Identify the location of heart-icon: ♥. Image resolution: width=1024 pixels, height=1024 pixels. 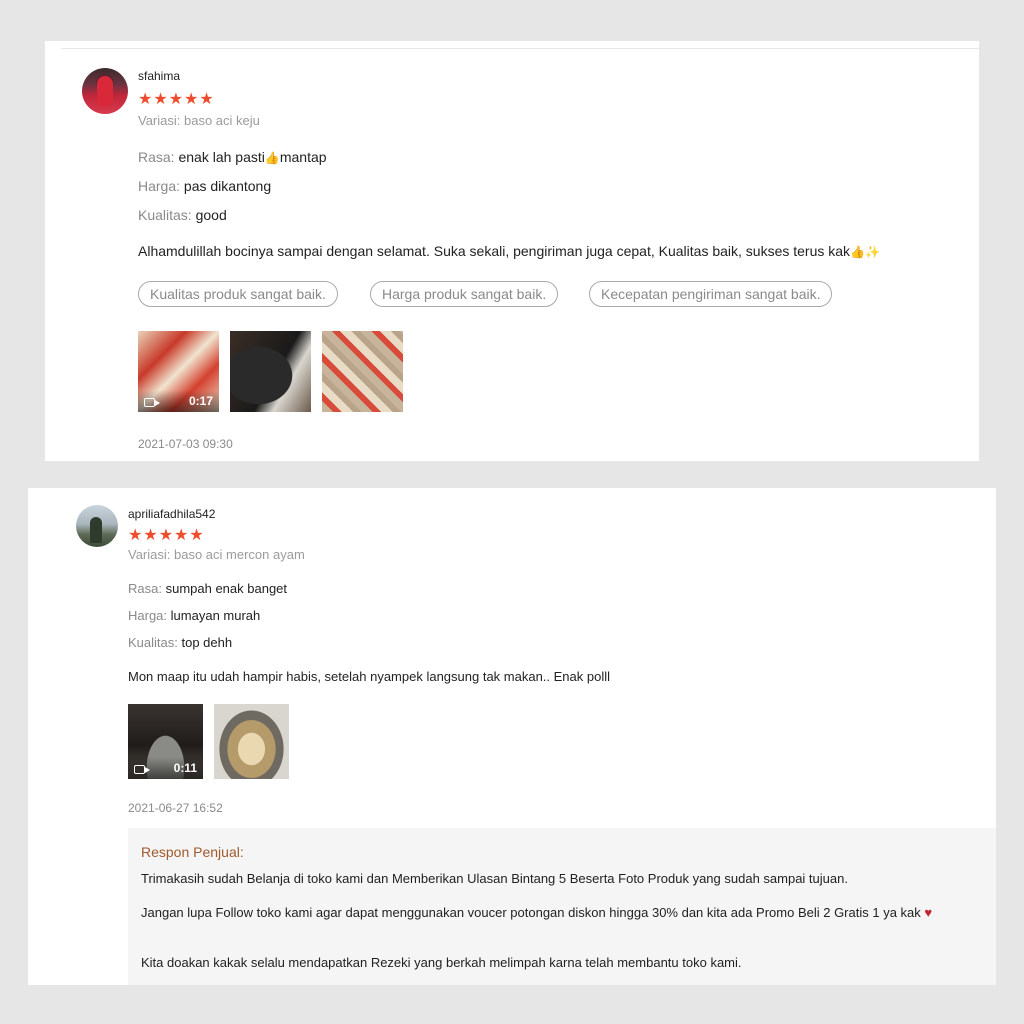
(928, 912).